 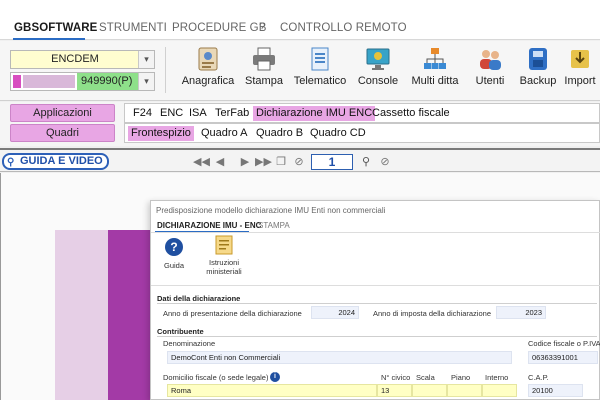 What do you see at coordinates (377, 336) in the screenshot?
I see `section-divider` at bounding box center [377, 336].